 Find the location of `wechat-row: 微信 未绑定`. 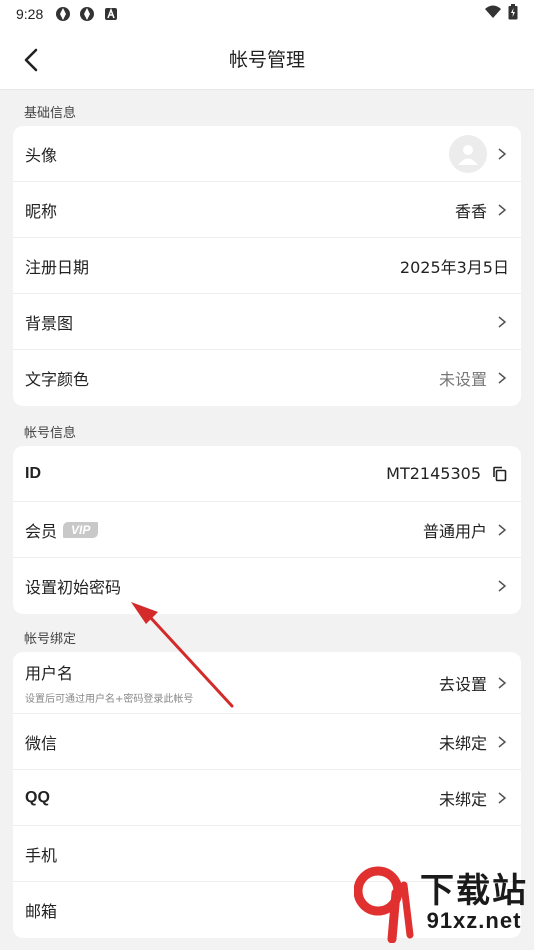

wechat-row: 微信 未绑定 is located at coordinates (267, 742).